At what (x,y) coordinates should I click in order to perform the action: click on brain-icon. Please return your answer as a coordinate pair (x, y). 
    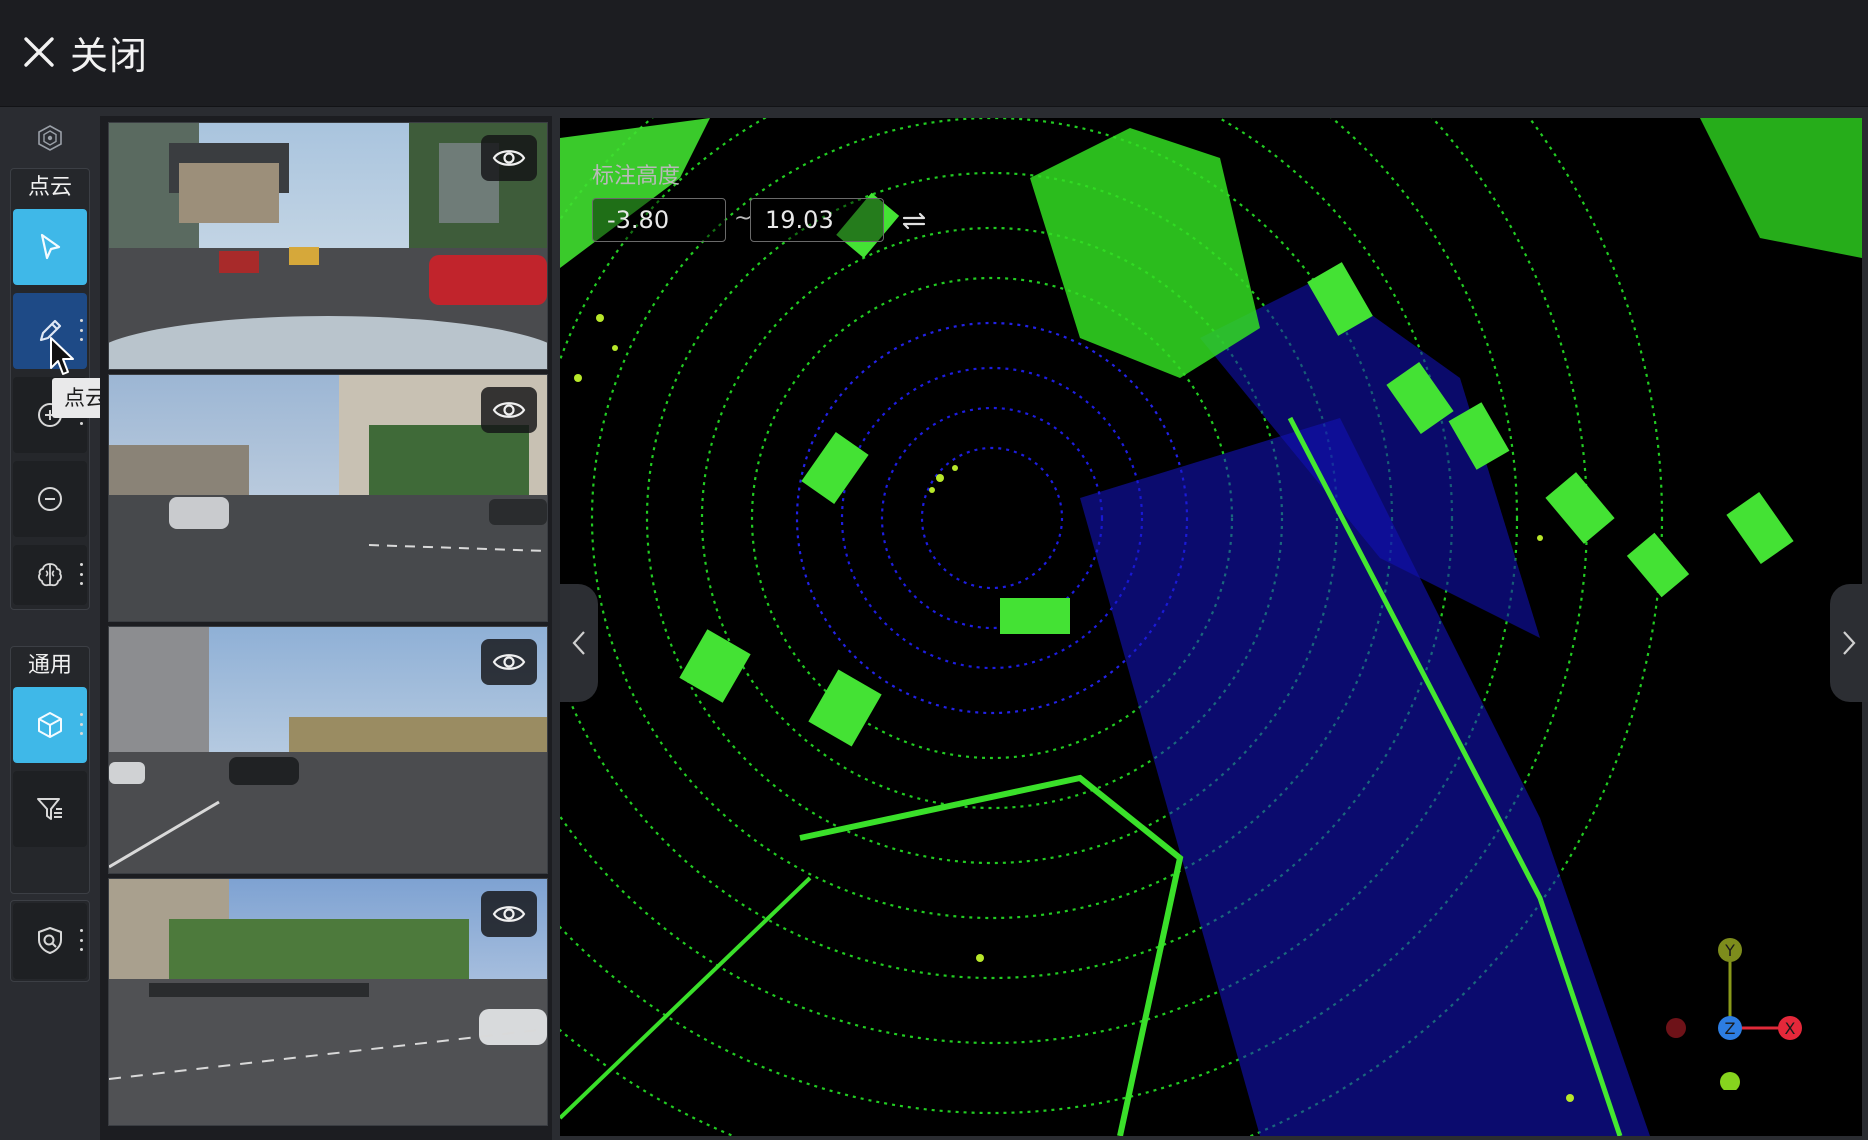
    Looking at the image, I should click on (50, 575).